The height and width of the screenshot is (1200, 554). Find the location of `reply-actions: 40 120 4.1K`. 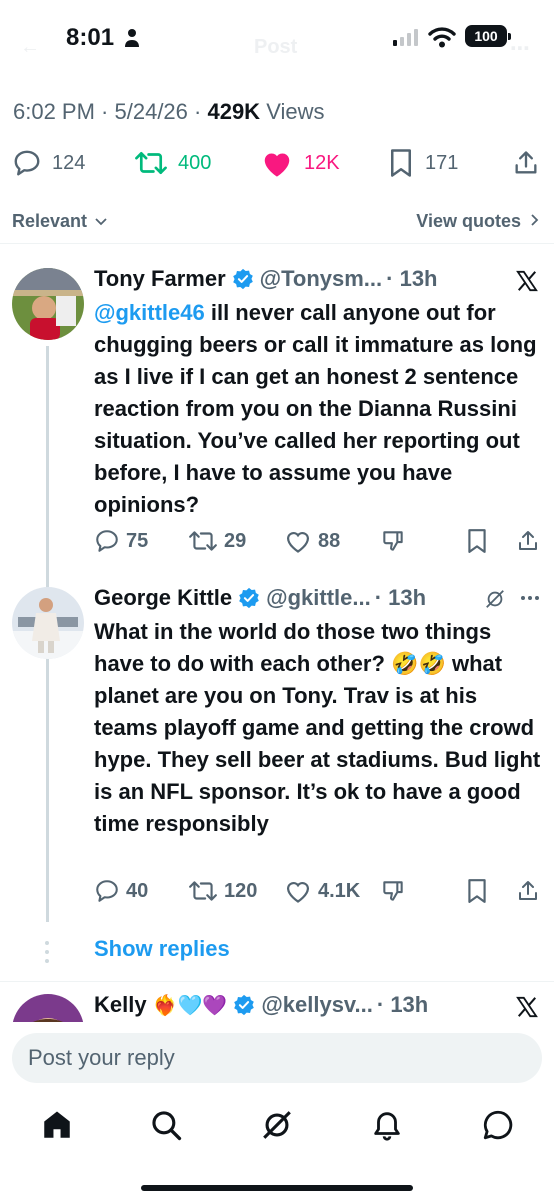

reply-actions: 40 120 4.1K is located at coordinates (319, 891).